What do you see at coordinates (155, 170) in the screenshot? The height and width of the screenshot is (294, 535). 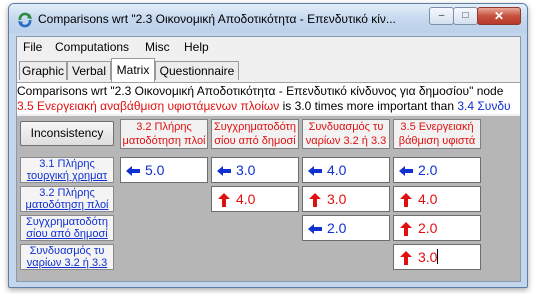 I see `cell-value: 5.0` at bounding box center [155, 170].